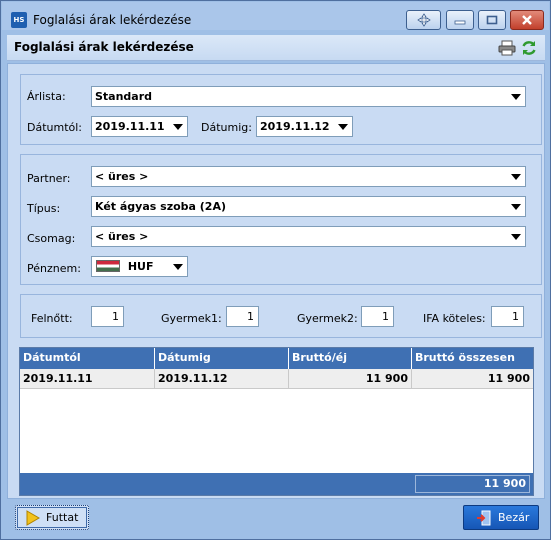  What do you see at coordinates (276, 484) in the screenshot?
I see `grid-footer: 11 900` at bounding box center [276, 484].